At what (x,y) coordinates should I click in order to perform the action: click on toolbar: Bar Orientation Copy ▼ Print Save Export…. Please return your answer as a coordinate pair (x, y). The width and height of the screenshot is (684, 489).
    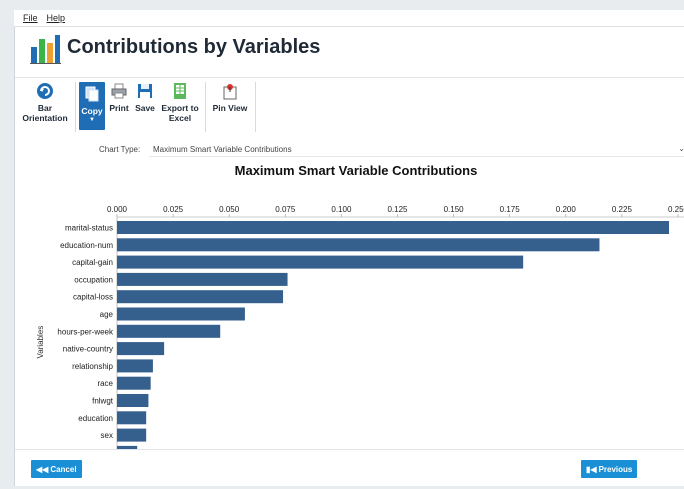
    Looking at the image, I should click on (349, 106).